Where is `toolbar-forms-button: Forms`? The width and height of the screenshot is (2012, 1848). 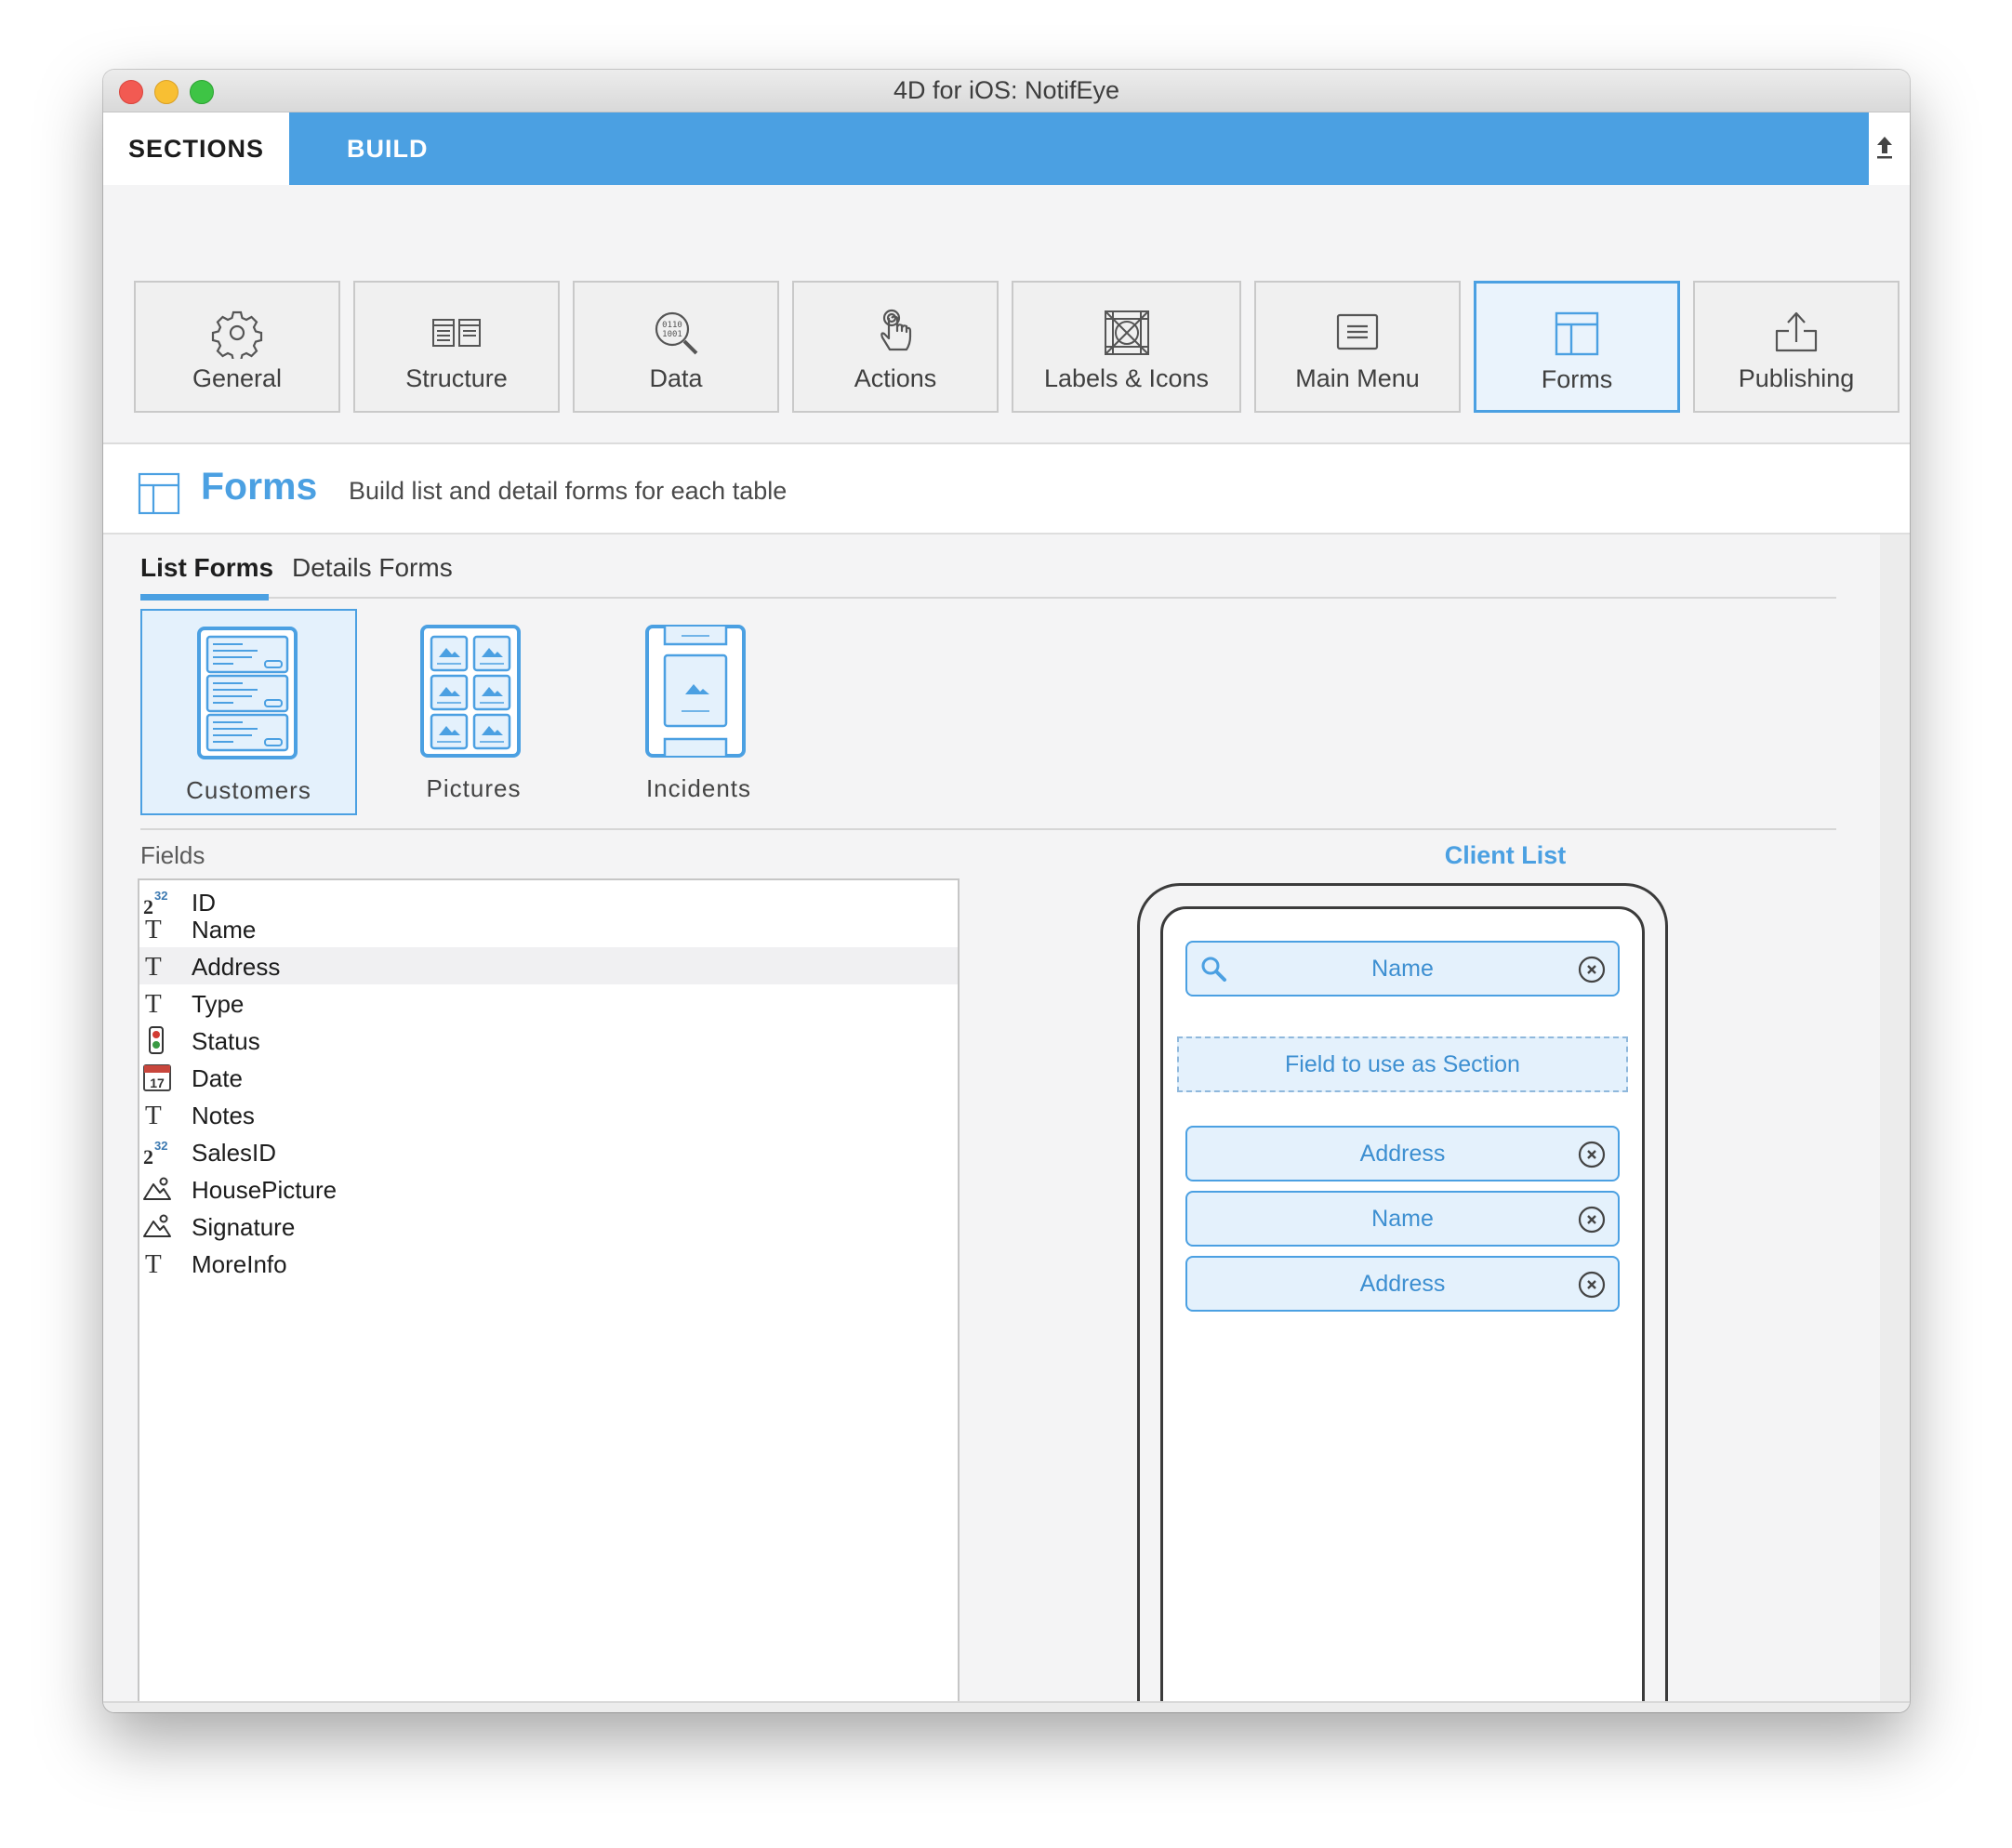
toolbar-forms-button: Forms is located at coordinates (1577, 347).